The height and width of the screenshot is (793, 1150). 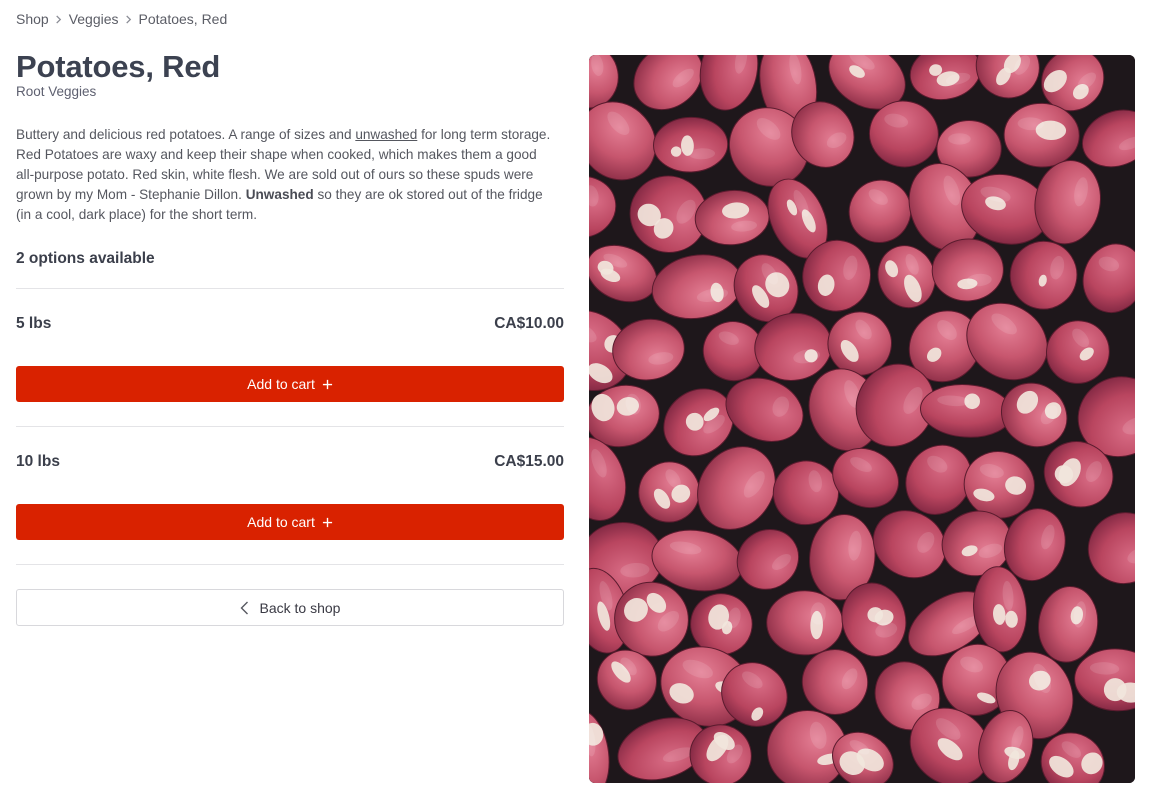 What do you see at coordinates (529, 323) in the screenshot?
I see `option-price: CA$10.00` at bounding box center [529, 323].